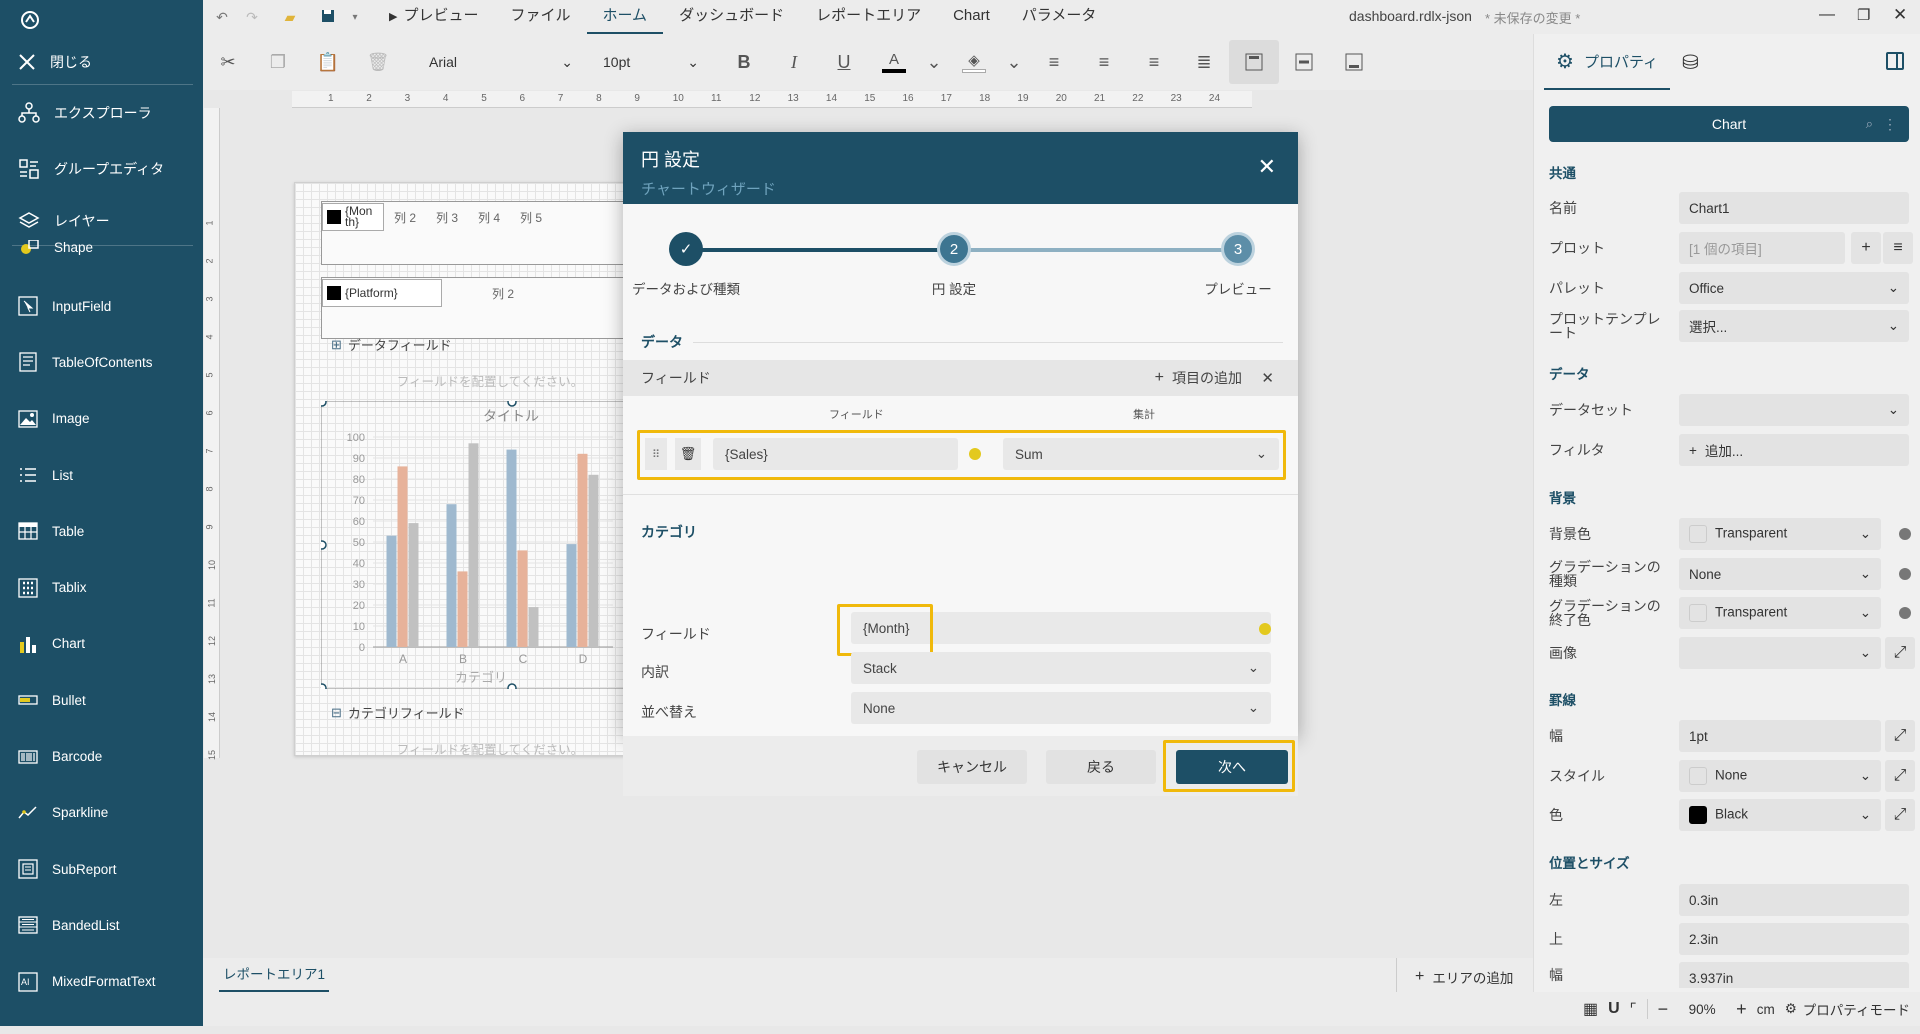  I want to click on italic-button: I, so click(794, 62).